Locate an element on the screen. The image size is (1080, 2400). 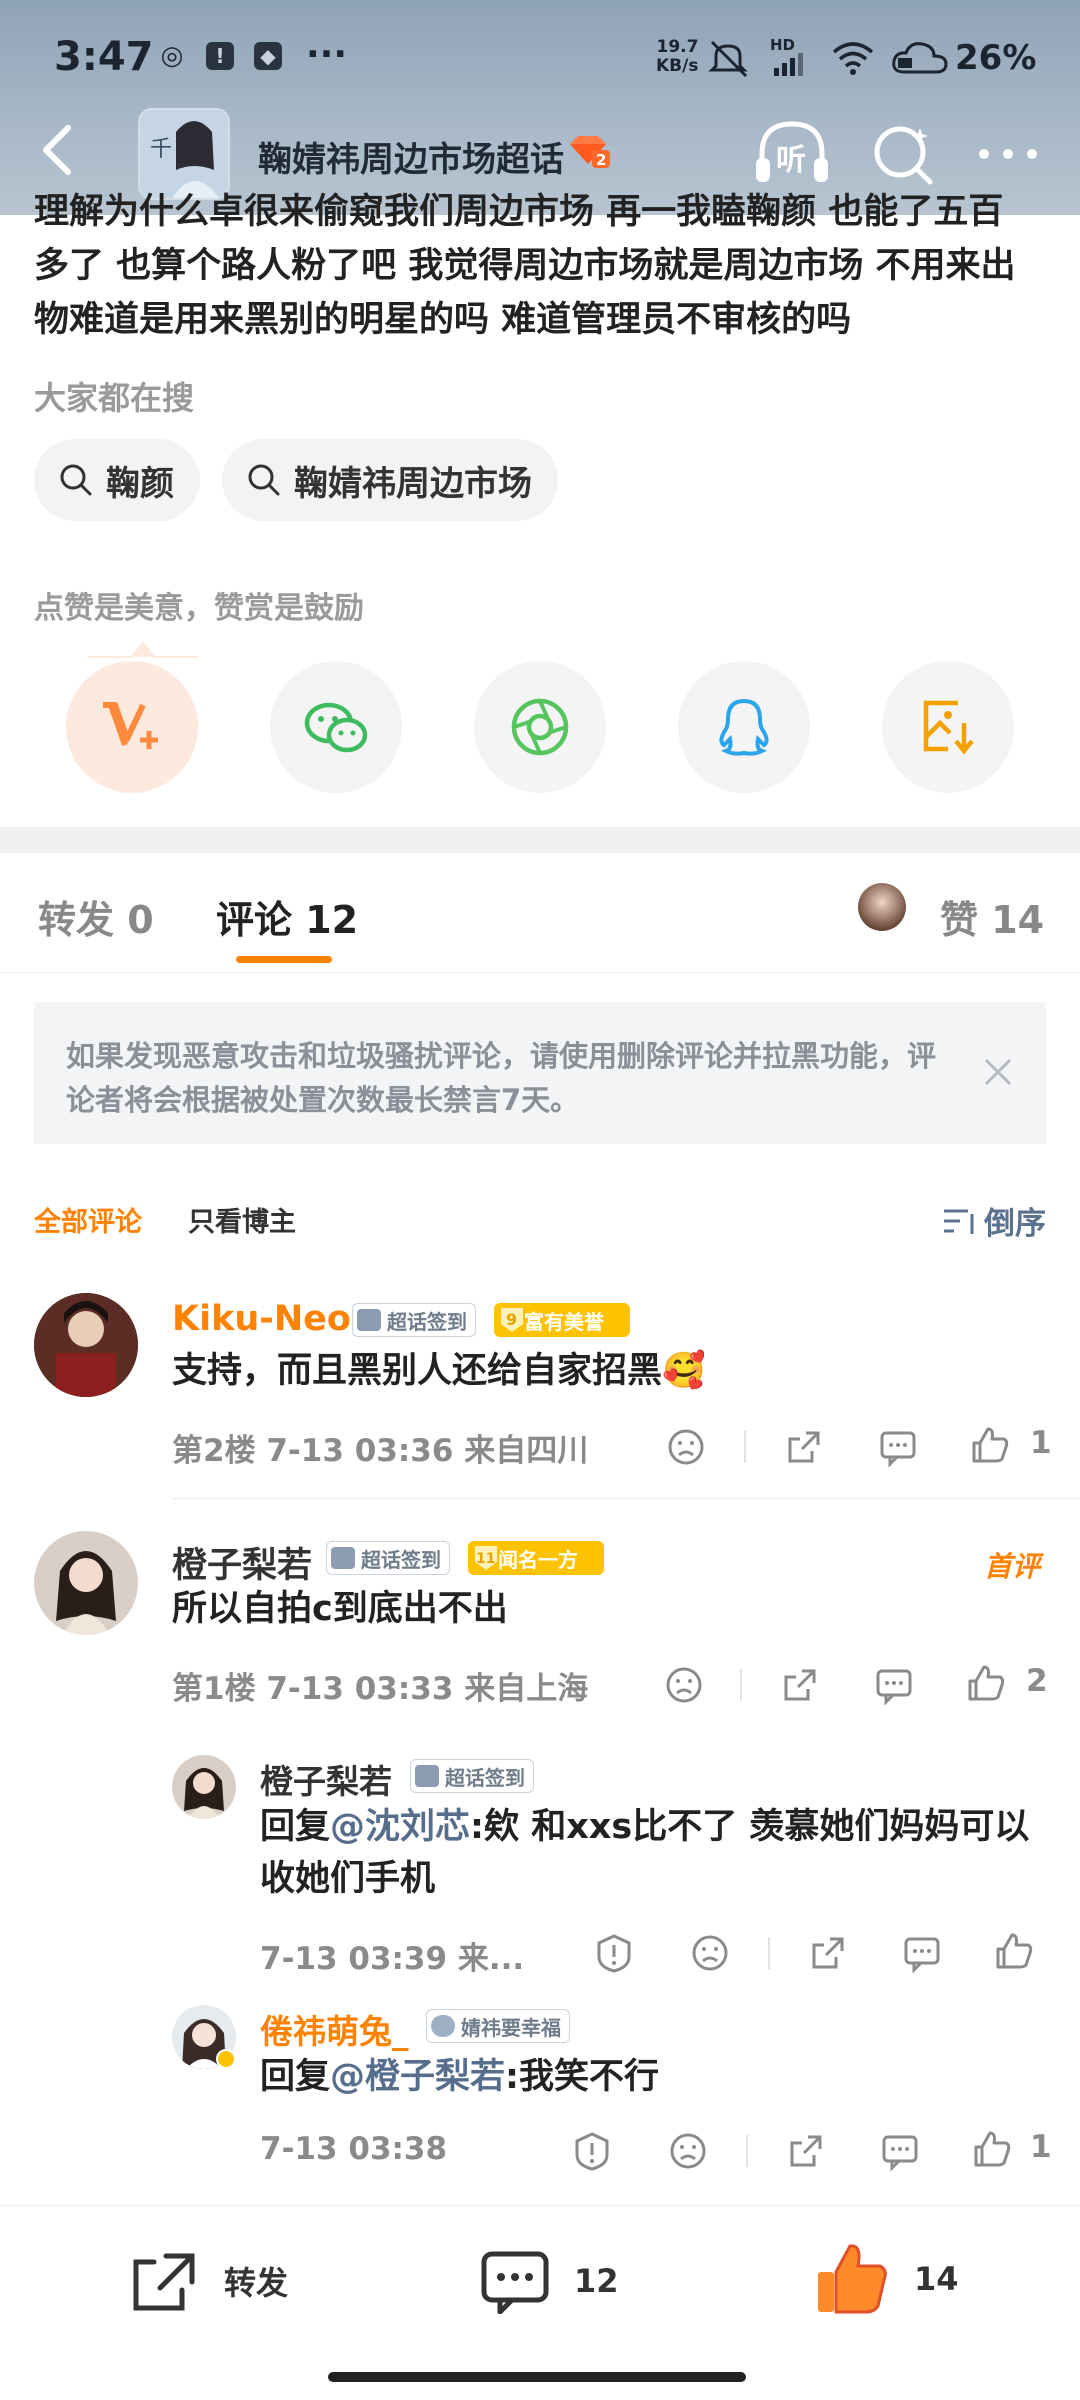
share-moments-button is located at coordinates (540, 727).